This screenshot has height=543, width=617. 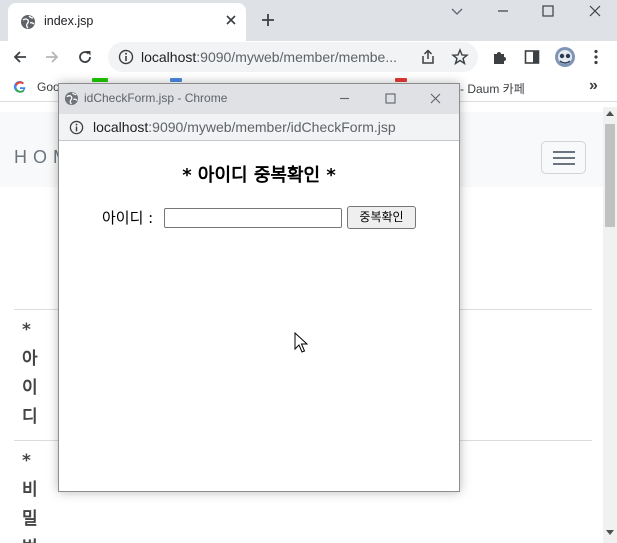 I want to click on bookmark-favicon-red, so click(x=401, y=80).